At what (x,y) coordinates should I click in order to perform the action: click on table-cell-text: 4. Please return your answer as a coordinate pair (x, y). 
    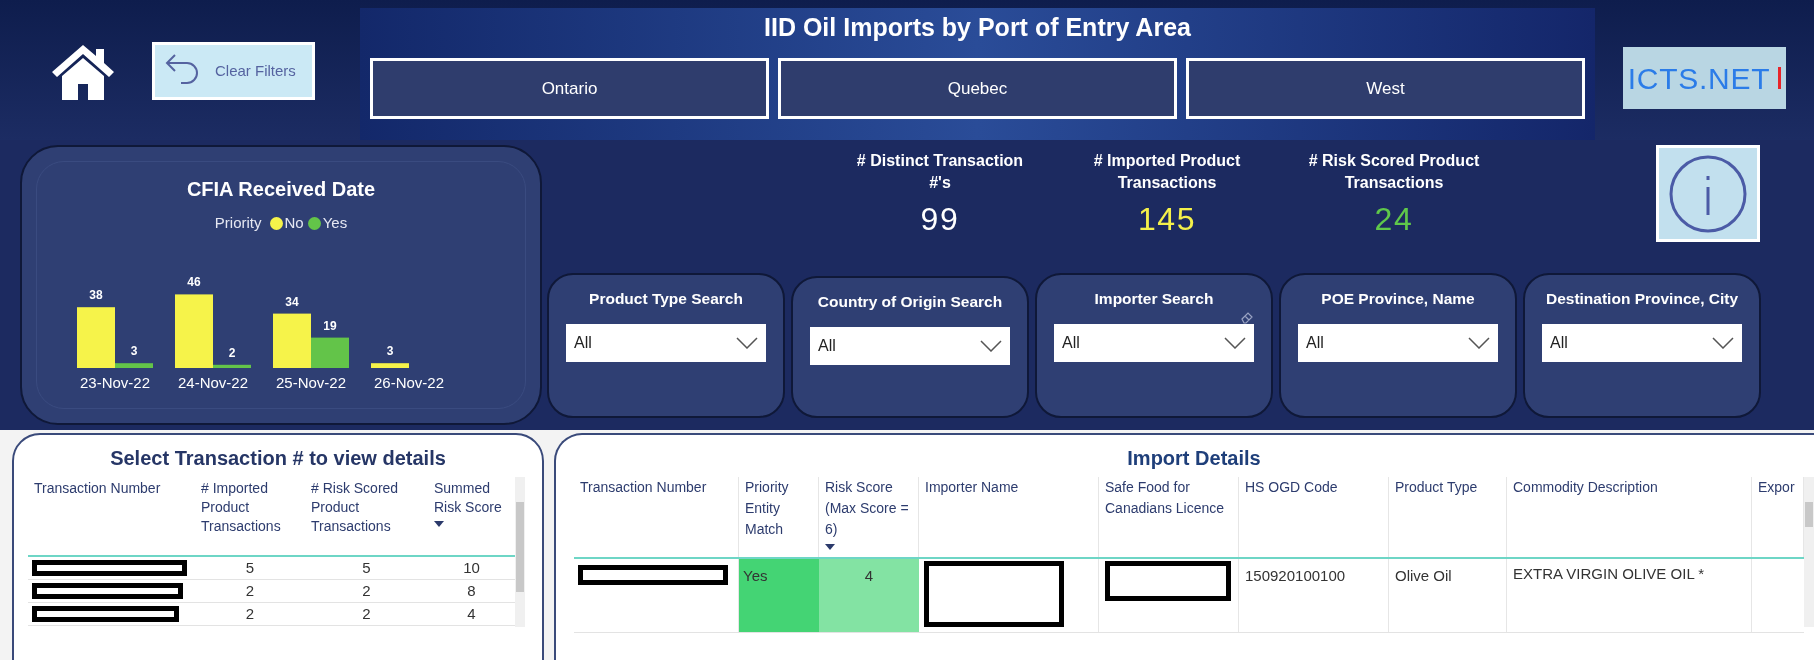
    Looking at the image, I should click on (471, 613).